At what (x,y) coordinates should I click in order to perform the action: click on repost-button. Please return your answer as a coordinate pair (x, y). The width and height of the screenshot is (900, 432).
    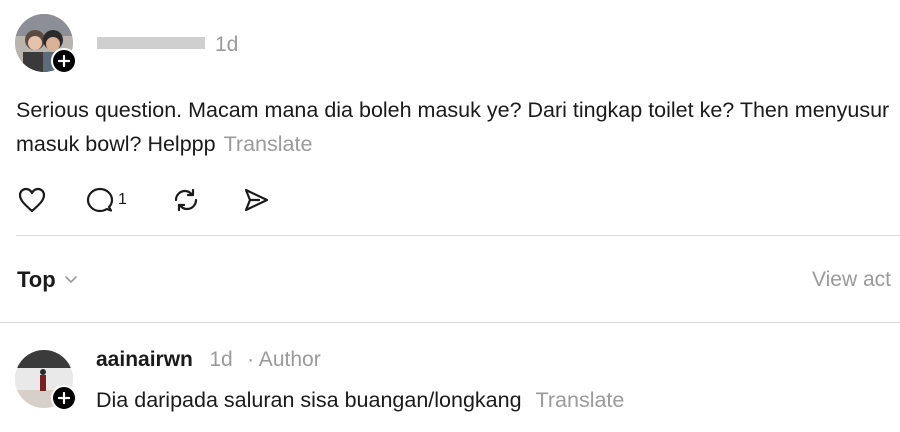
    Looking at the image, I should click on (186, 200).